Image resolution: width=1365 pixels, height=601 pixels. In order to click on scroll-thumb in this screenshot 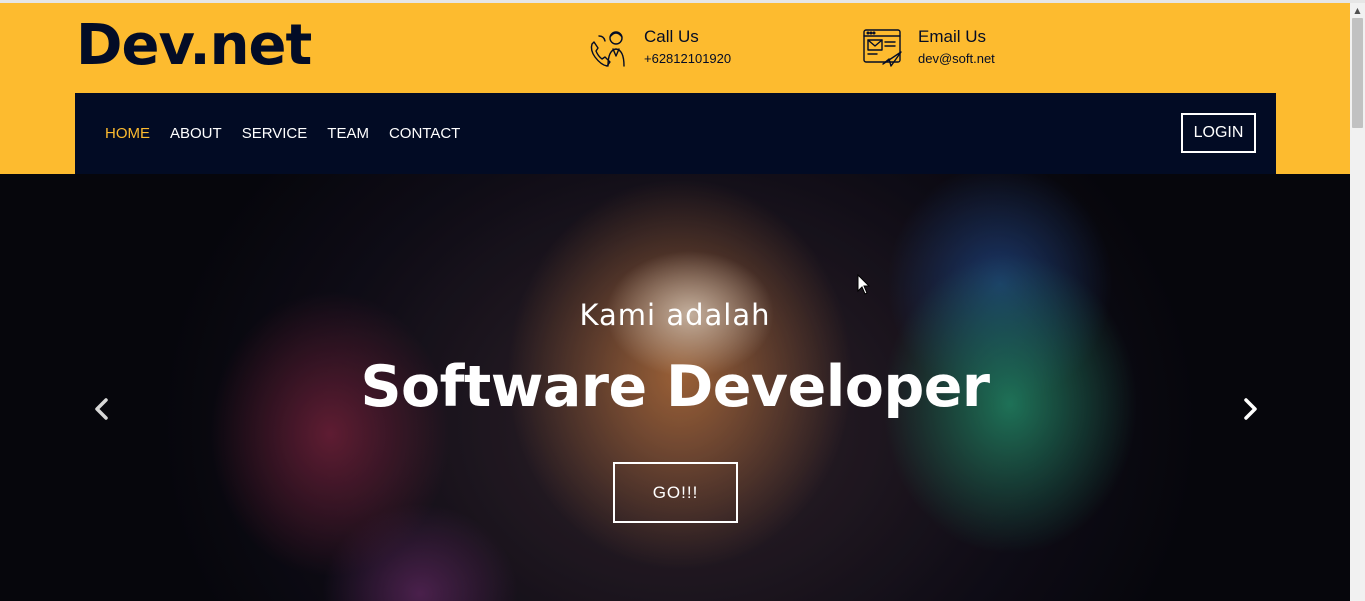, I will do `click(1357, 73)`.